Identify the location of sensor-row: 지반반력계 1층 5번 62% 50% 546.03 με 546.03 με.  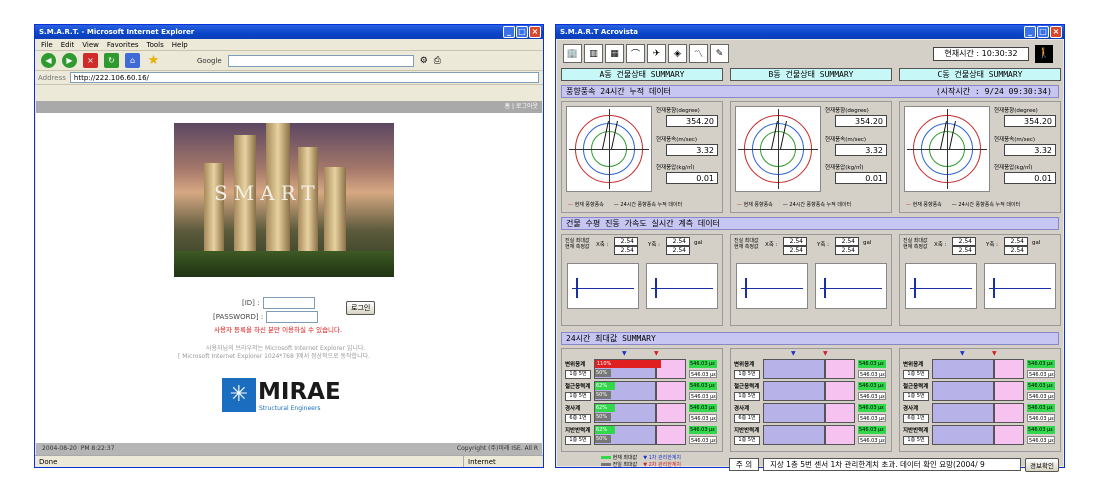
(642, 435).